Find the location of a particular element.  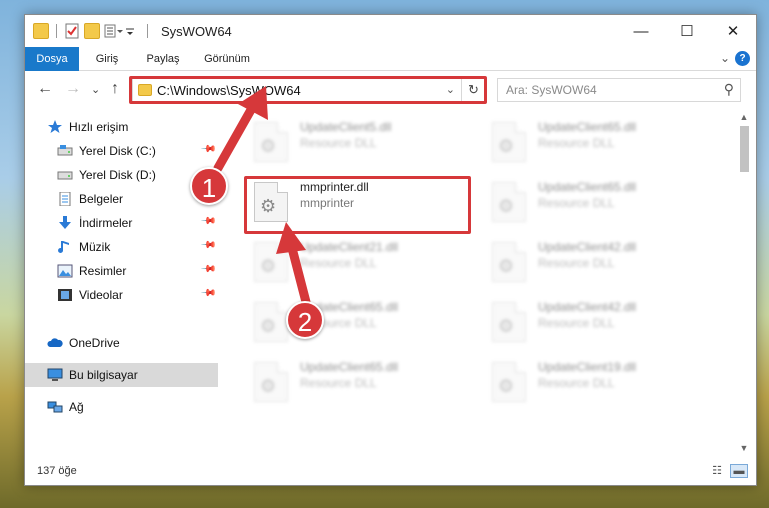

sidebar-item-label: OneDrive is located at coordinates (94, 343).